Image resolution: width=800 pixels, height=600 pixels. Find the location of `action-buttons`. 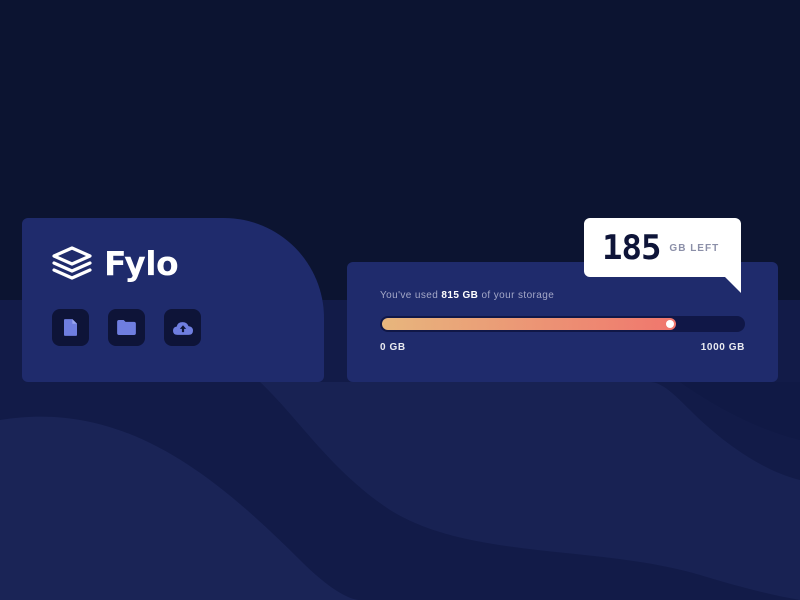

action-buttons is located at coordinates (126, 327).